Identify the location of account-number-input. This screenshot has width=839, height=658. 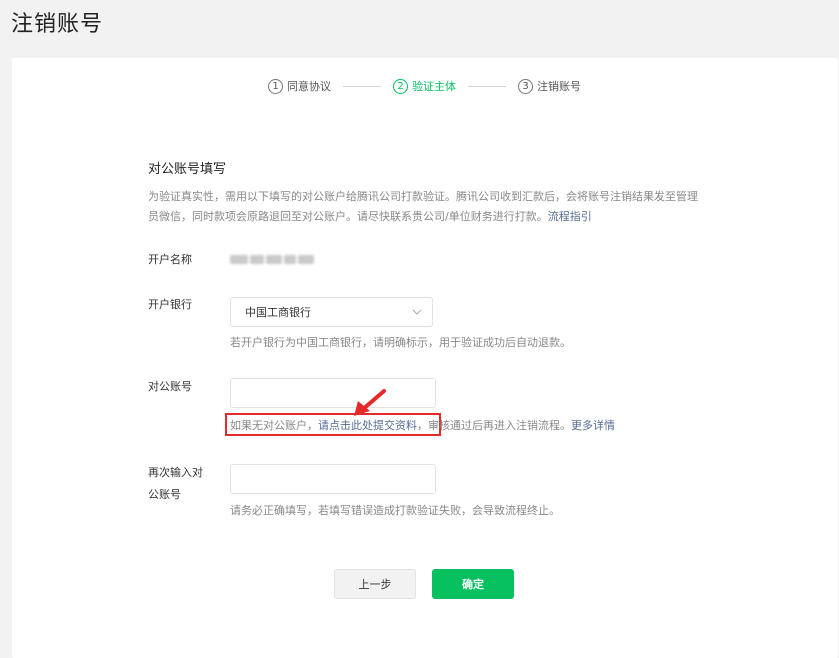
(333, 393).